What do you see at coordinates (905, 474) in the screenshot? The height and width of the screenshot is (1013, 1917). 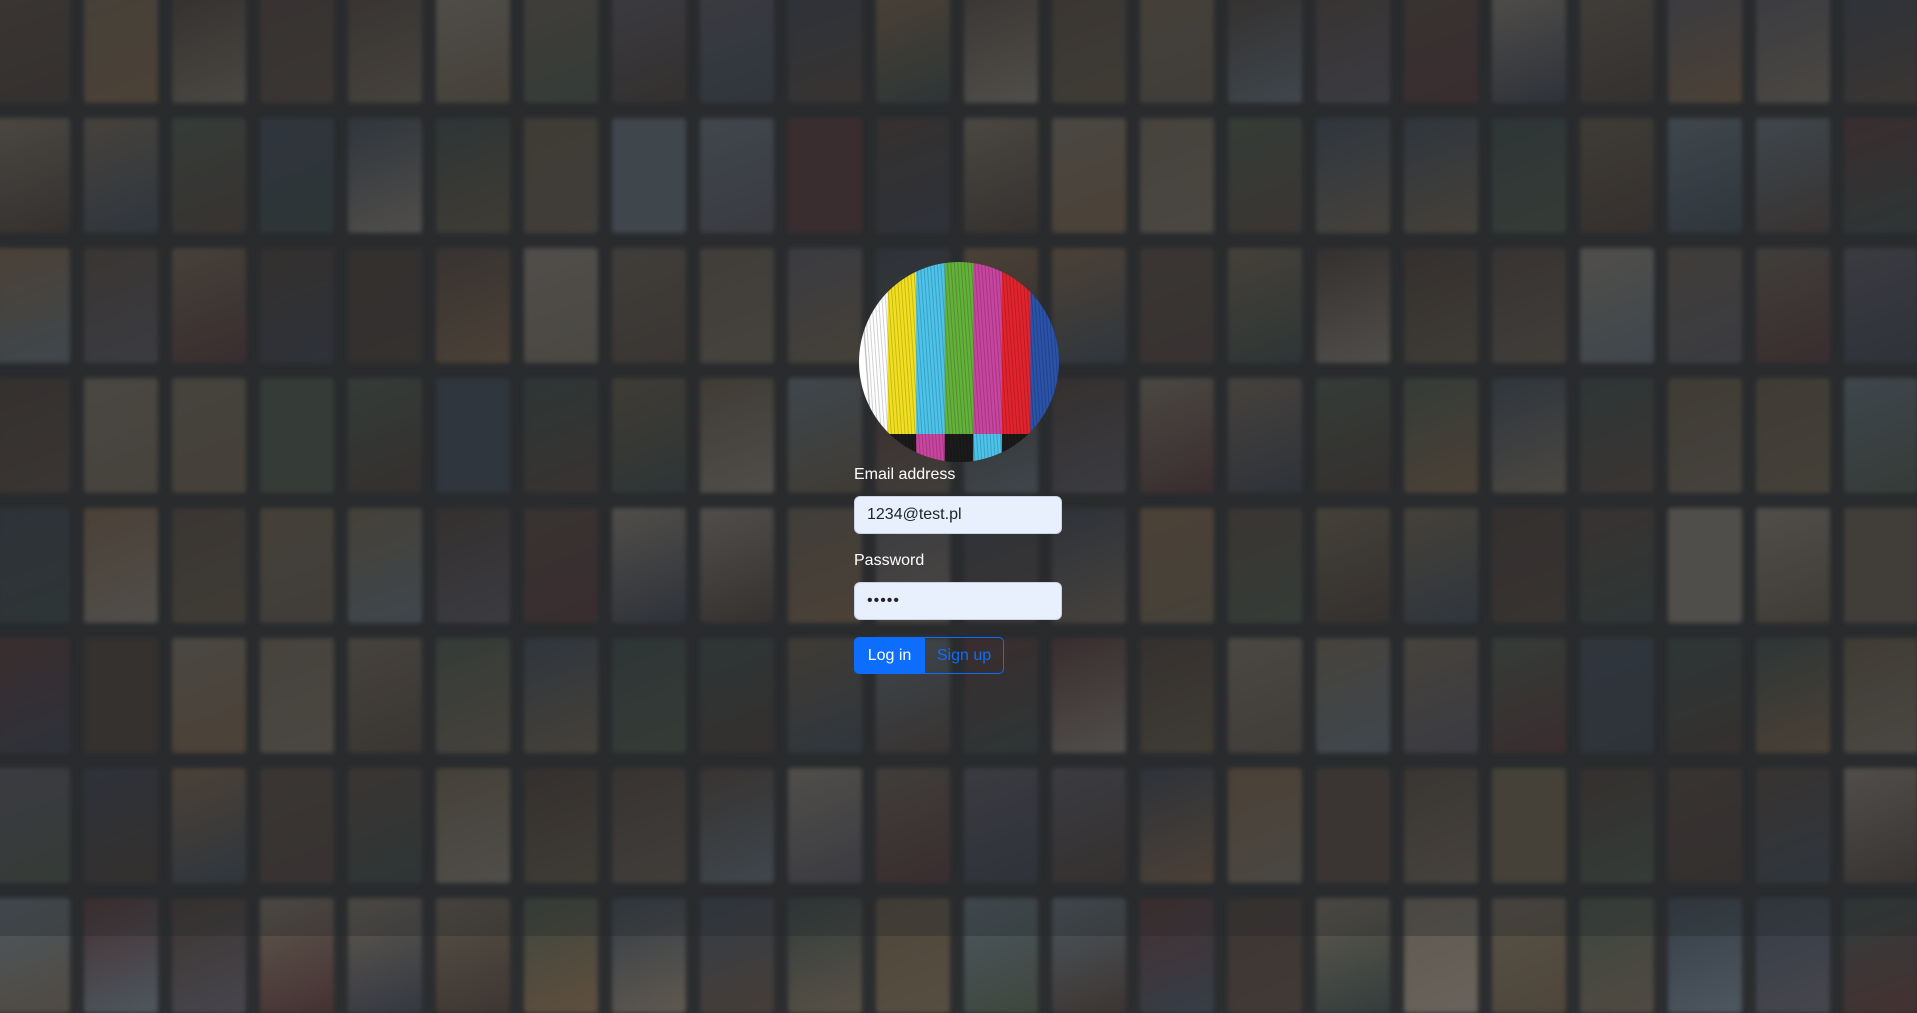 I see `email-label: Email address` at bounding box center [905, 474].